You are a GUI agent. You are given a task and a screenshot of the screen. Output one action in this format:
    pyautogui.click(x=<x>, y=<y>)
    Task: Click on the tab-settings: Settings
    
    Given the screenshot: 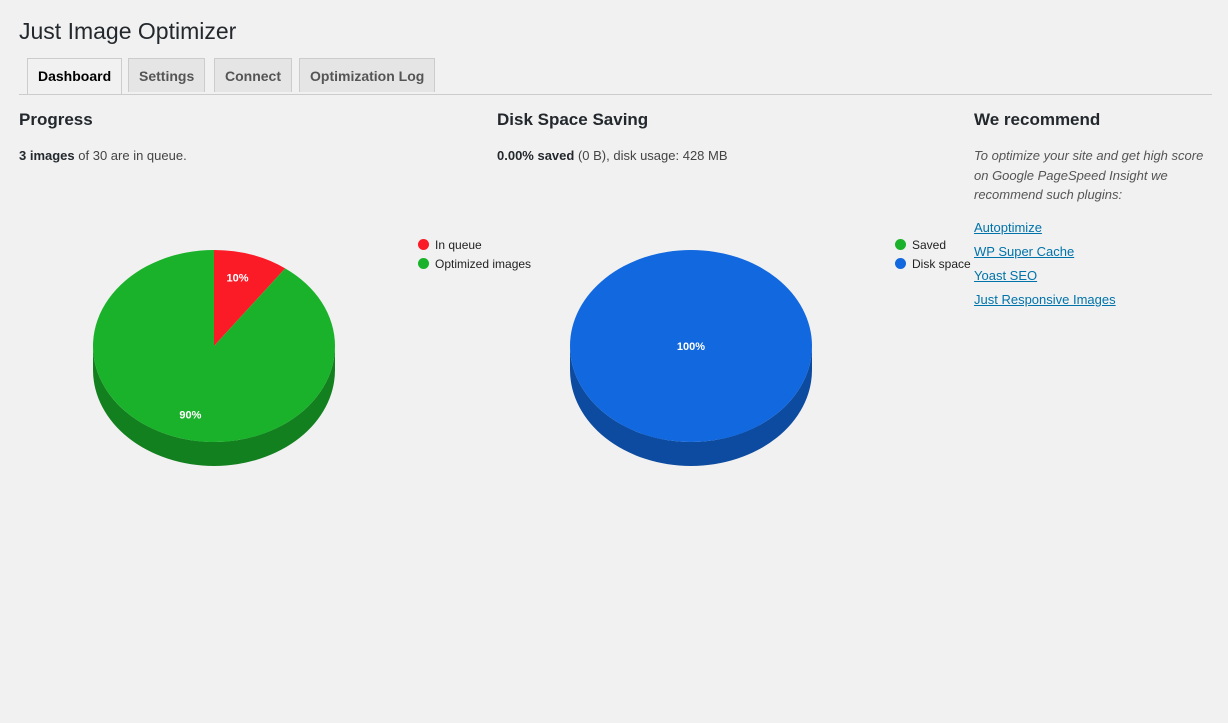 What is the action you would take?
    pyautogui.click(x=167, y=75)
    